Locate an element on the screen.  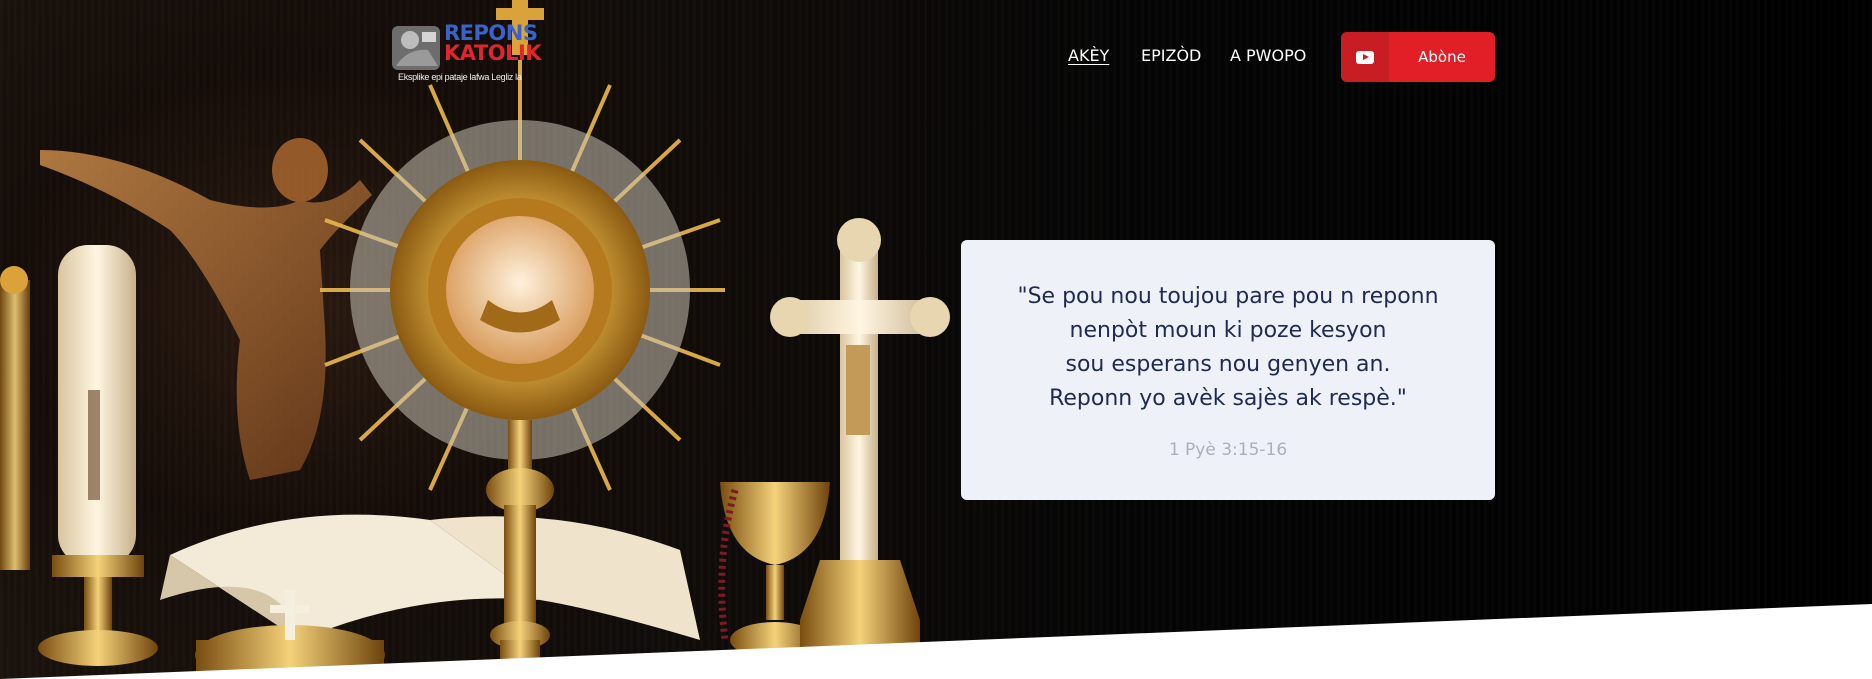
quote-line: "Se pou nou toujou pare pou n reponn is located at coordinates (1228, 296).